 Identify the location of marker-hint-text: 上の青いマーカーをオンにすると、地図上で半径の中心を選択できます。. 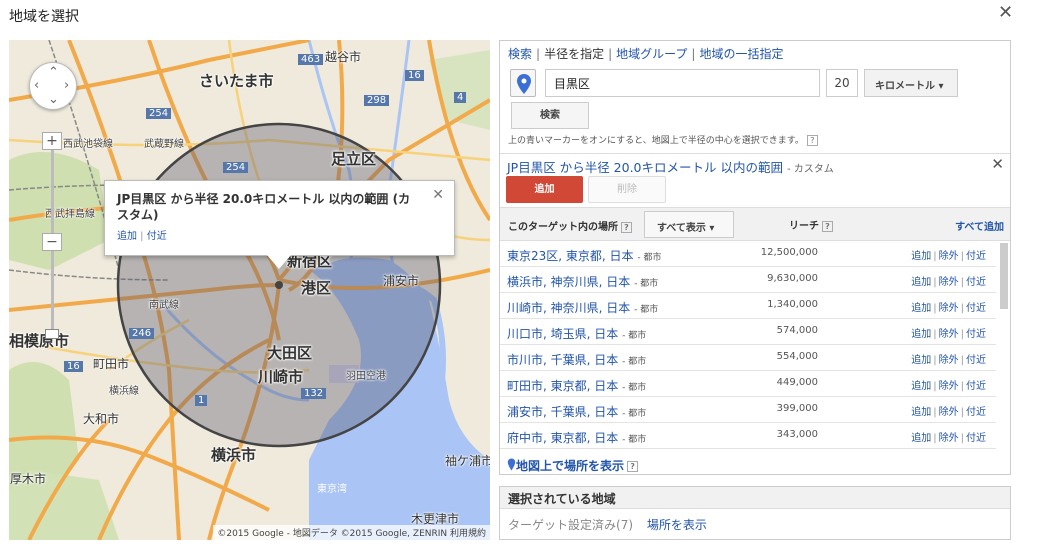
(656, 141).